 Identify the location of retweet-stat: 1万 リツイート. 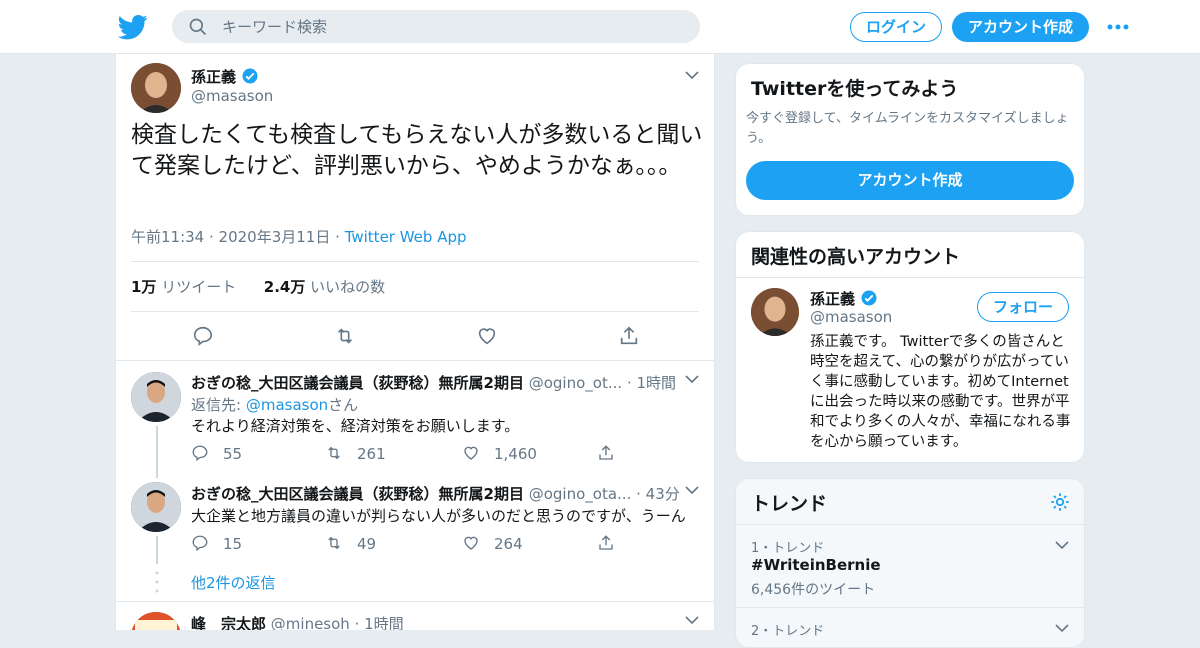
(183, 287).